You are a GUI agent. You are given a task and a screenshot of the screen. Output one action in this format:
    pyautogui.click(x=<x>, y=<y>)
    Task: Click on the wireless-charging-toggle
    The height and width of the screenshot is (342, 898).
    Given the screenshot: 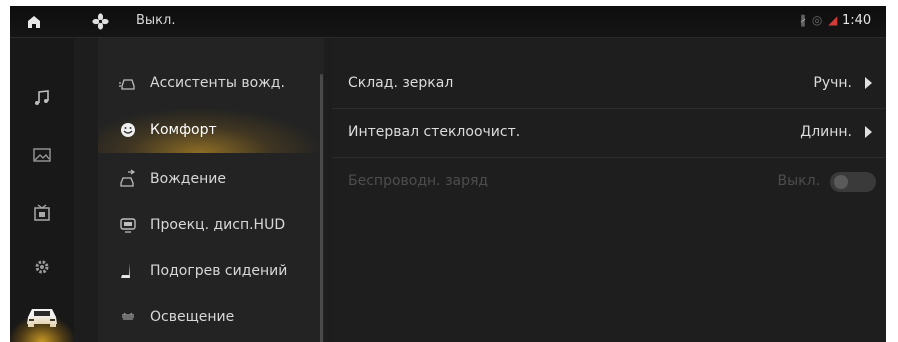 What is the action you would take?
    pyautogui.click(x=853, y=182)
    